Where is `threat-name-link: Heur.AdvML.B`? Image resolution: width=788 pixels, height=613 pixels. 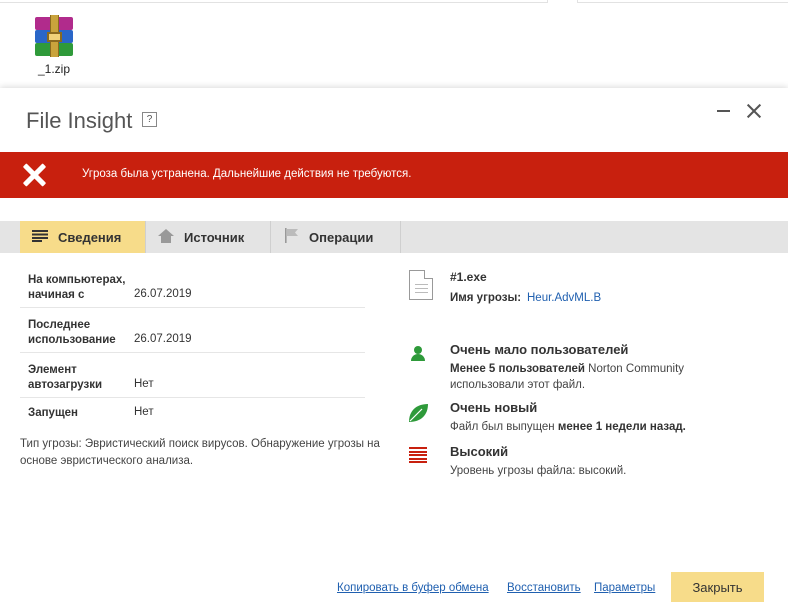
threat-name-link: Heur.AdvML.B is located at coordinates (564, 298).